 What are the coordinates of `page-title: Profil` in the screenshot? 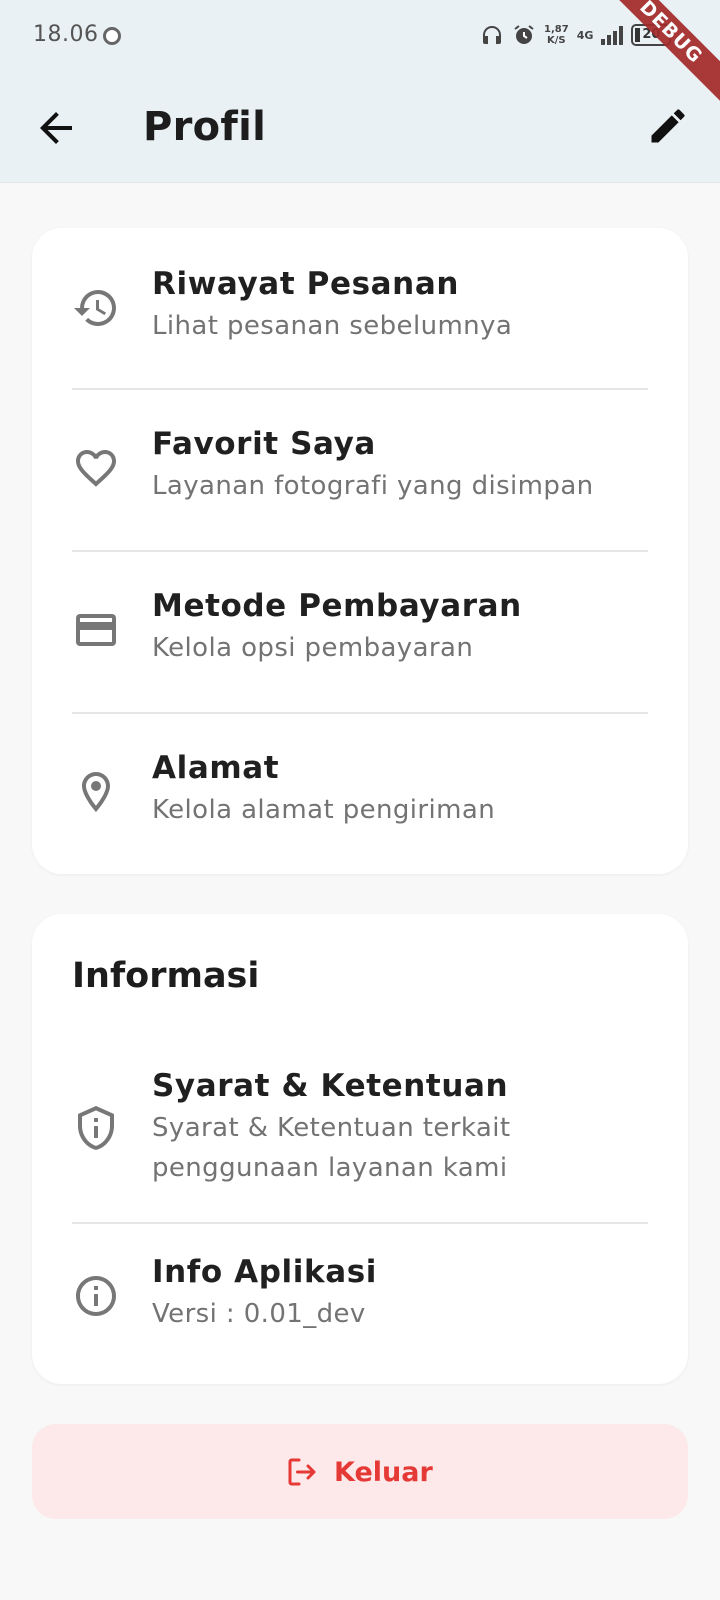 It's located at (205, 127).